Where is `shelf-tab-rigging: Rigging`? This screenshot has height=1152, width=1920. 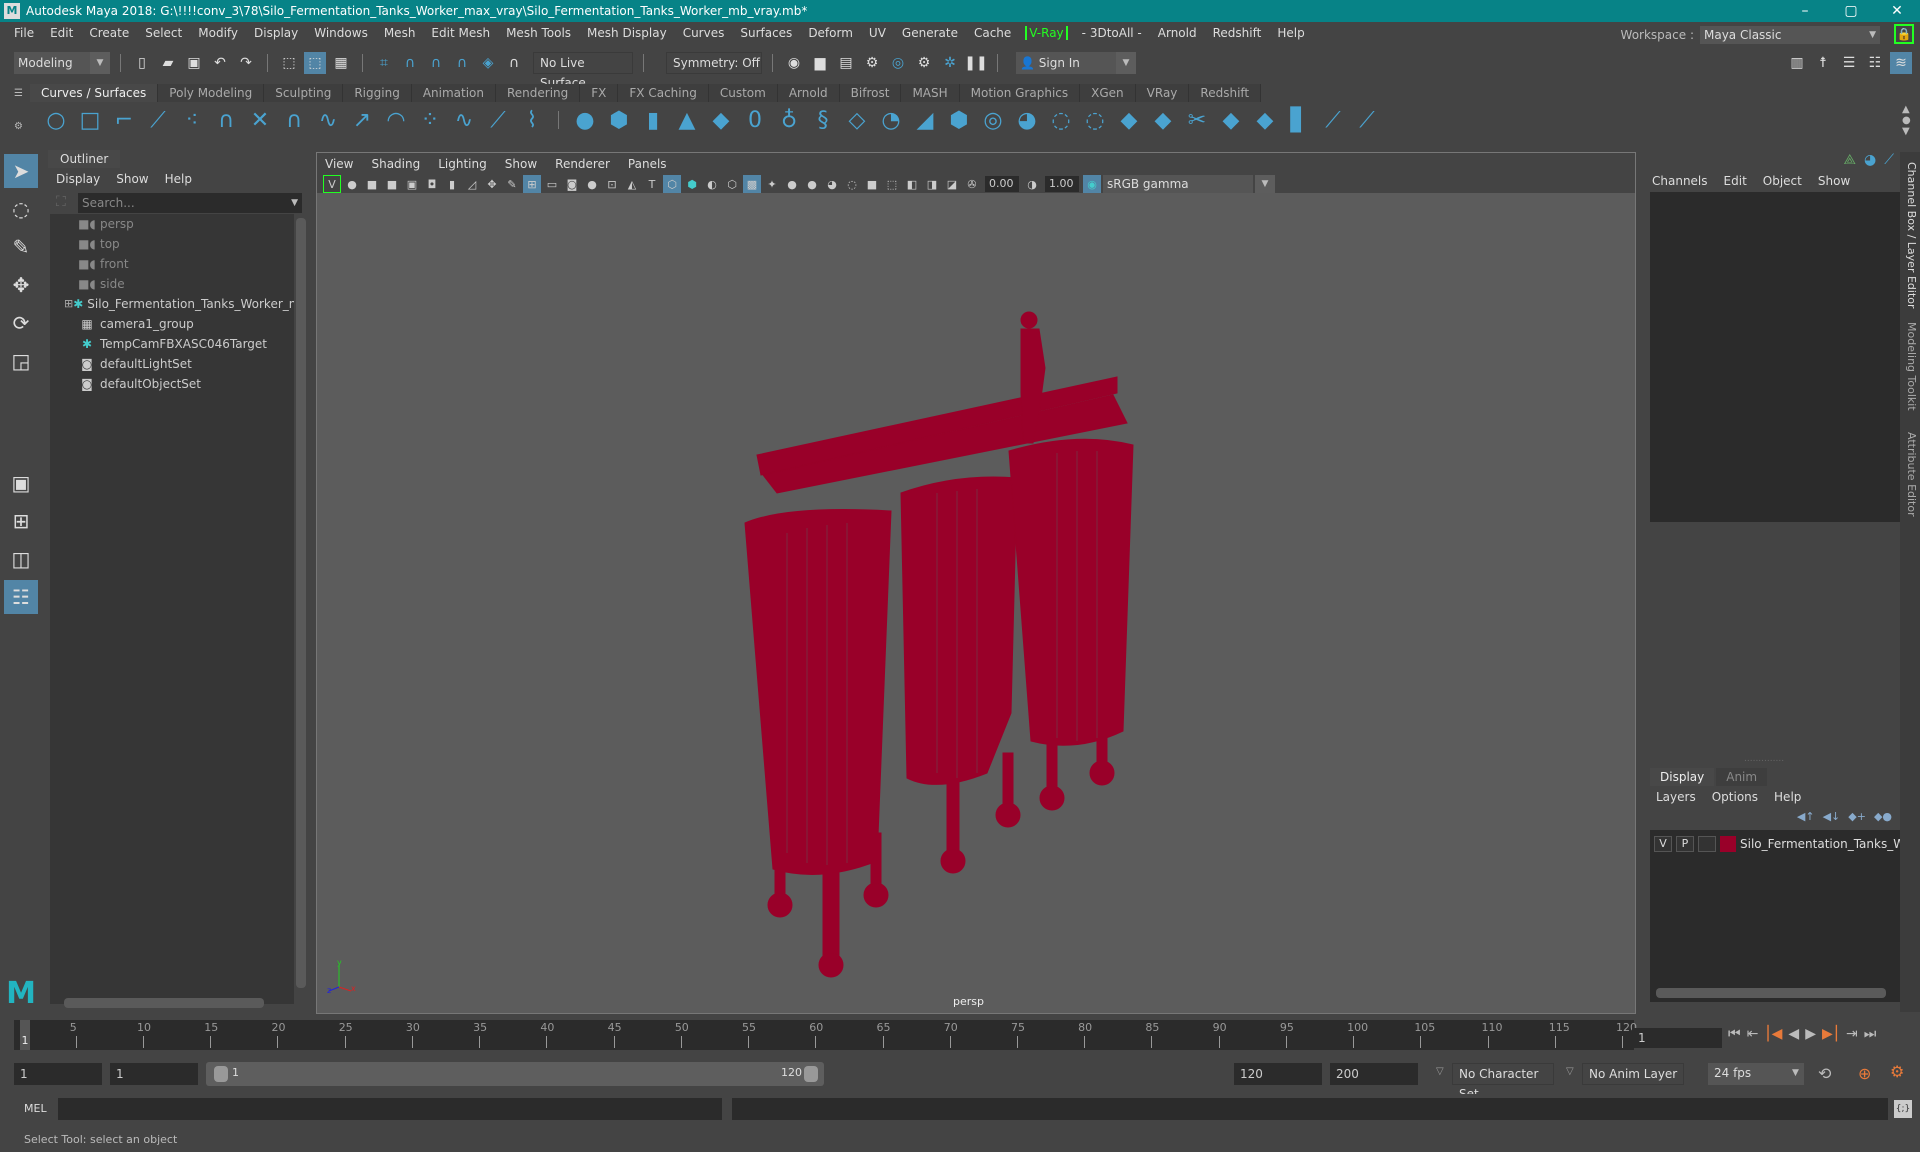 shelf-tab-rigging: Rigging is located at coordinates (377, 93).